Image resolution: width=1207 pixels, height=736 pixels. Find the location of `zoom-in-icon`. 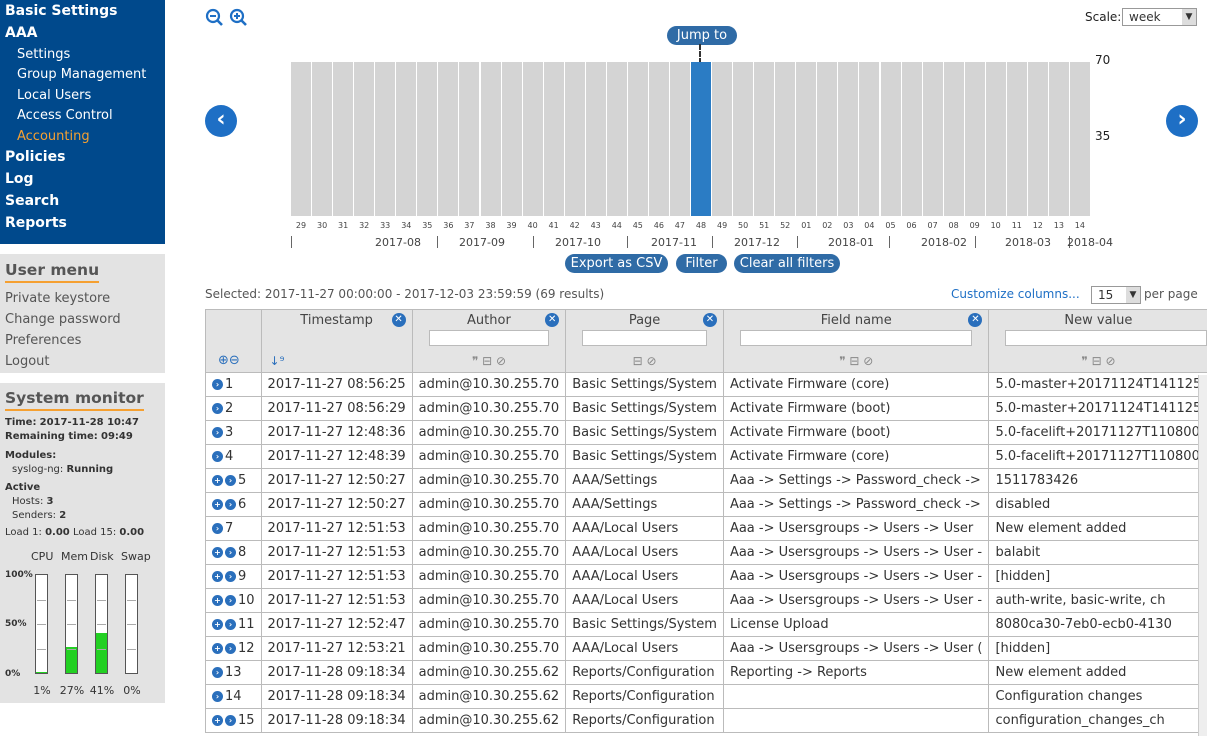

zoom-in-icon is located at coordinates (238, 17).